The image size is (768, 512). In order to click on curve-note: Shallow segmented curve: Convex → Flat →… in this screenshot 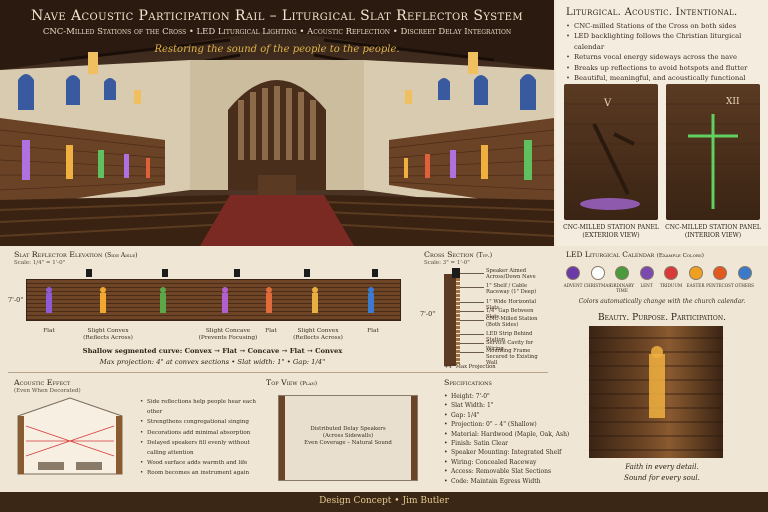, I will do `click(212, 351)`.